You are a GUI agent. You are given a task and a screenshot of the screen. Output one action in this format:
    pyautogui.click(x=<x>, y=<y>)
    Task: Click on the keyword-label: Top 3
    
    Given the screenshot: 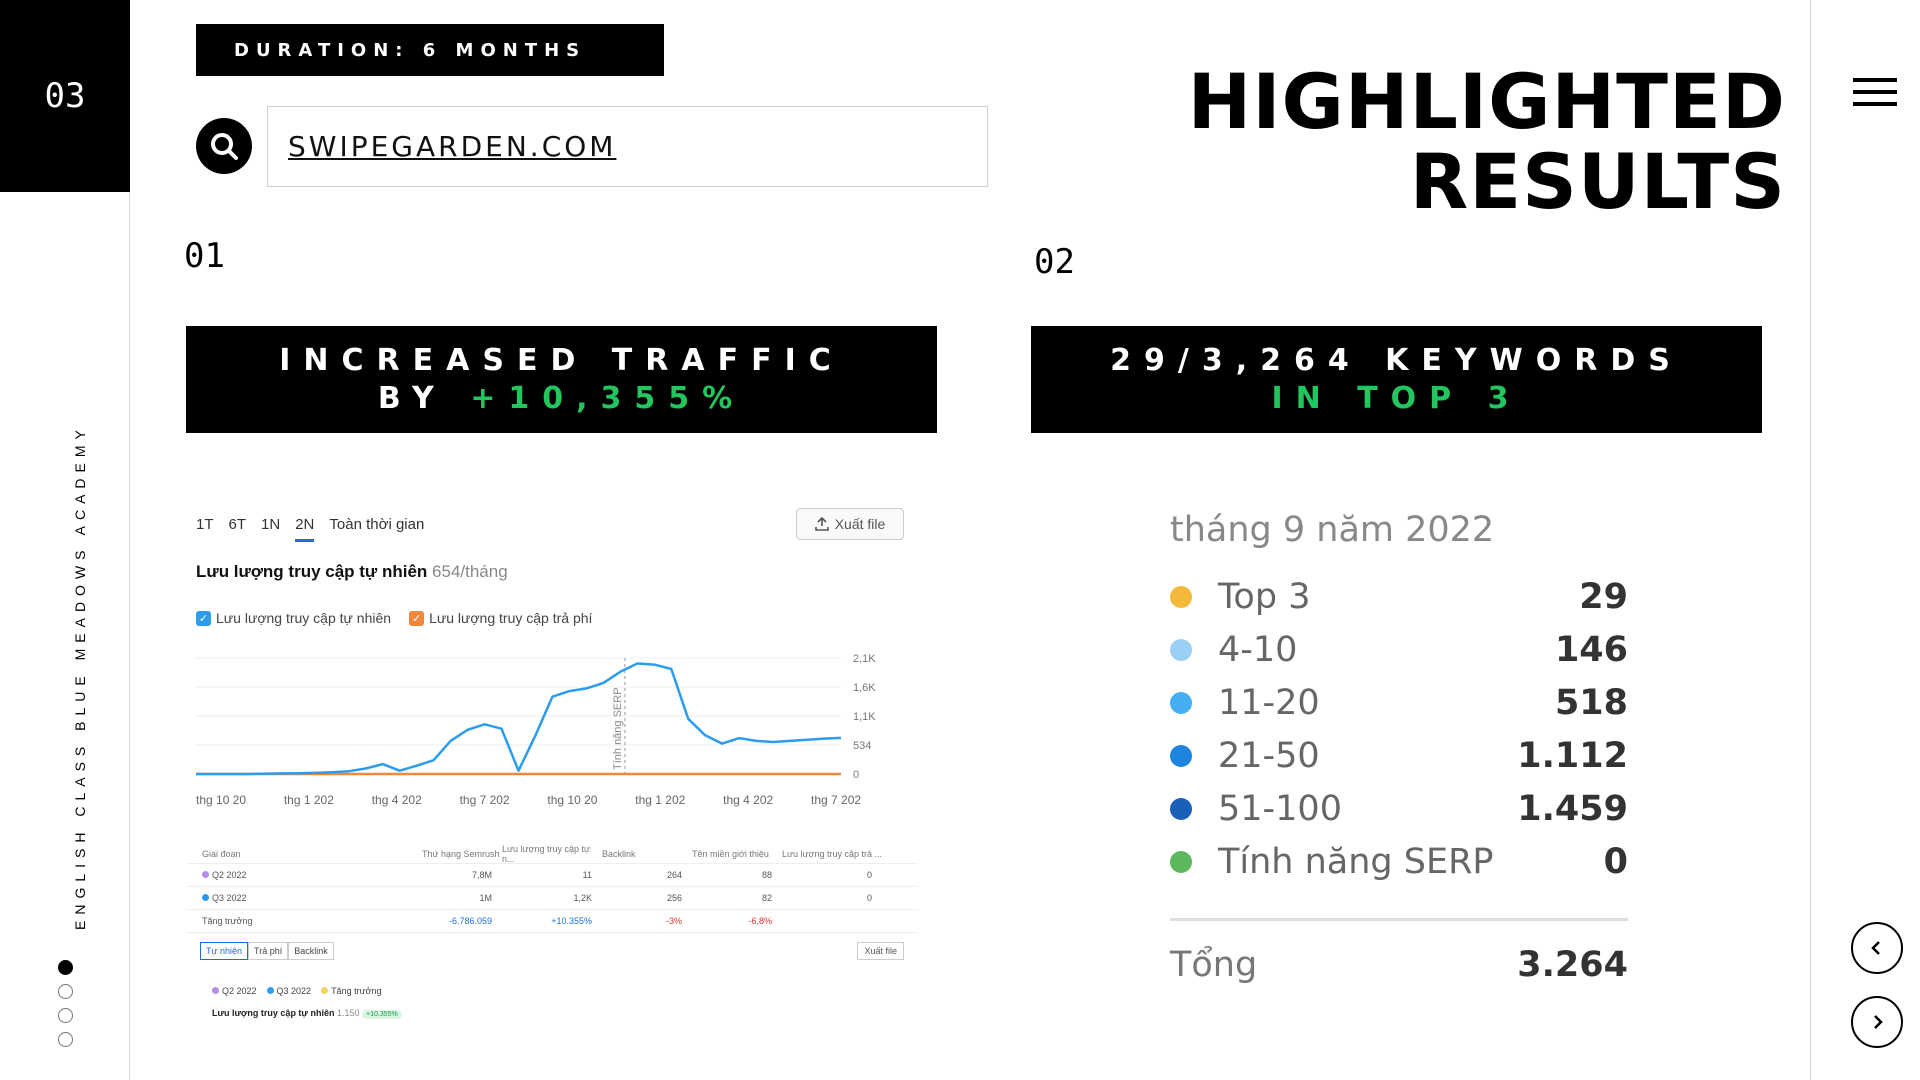 What is the action you would take?
    pyautogui.click(x=1264, y=597)
    